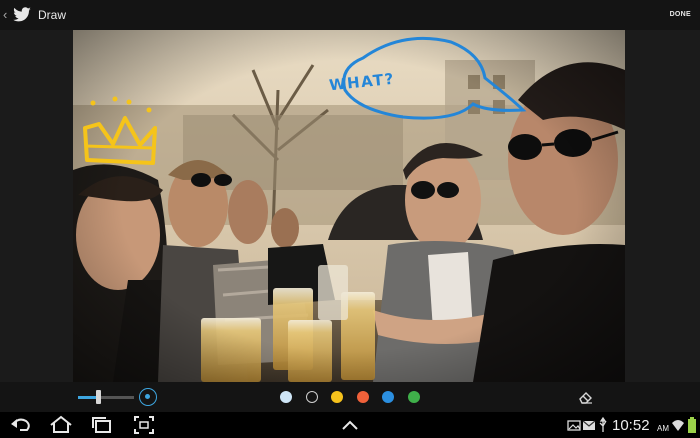 The height and width of the screenshot is (438, 700). I want to click on done-button: DONE, so click(680, 14).